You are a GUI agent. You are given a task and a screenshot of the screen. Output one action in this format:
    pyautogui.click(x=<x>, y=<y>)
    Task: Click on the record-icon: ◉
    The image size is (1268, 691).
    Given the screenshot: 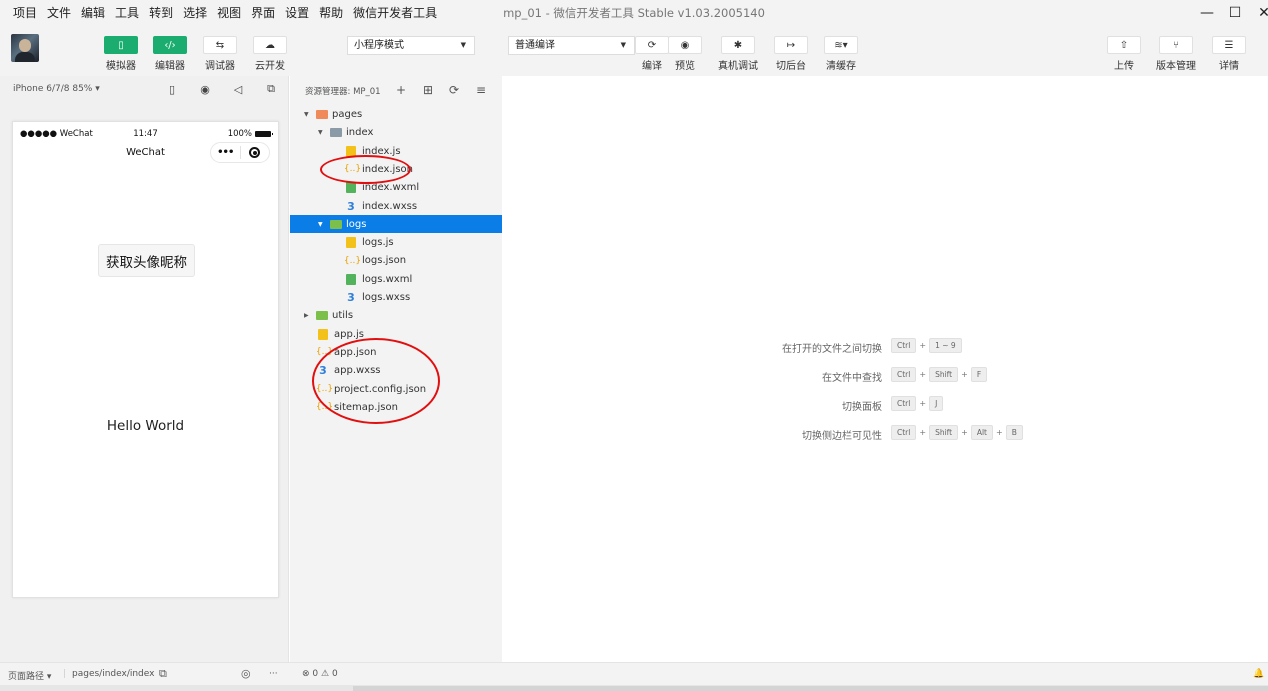 What is the action you would take?
    pyautogui.click(x=205, y=89)
    